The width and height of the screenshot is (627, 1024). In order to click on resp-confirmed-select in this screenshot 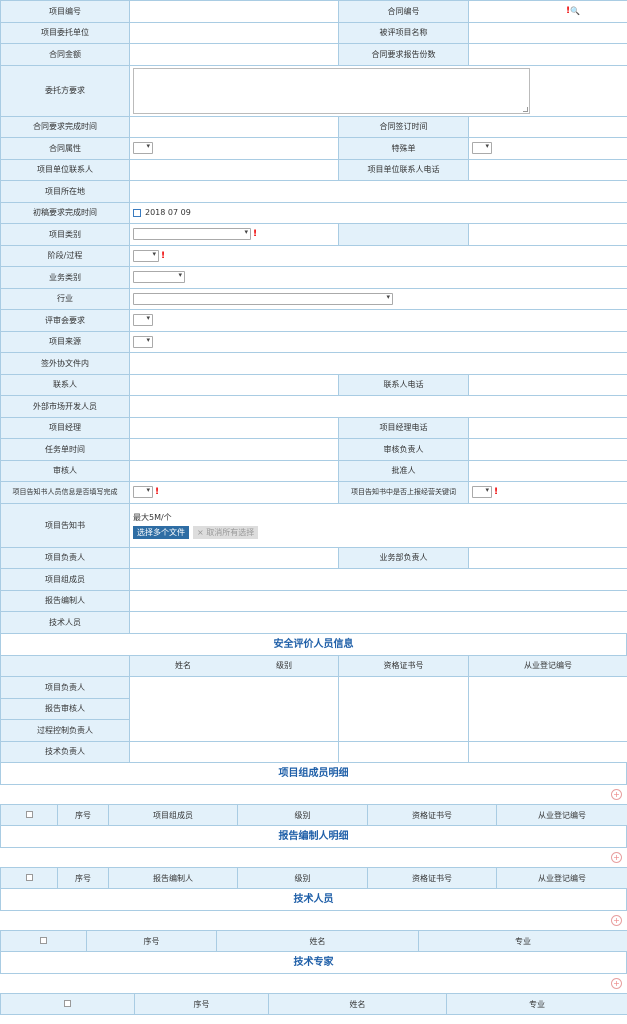, I will do `click(482, 492)`.